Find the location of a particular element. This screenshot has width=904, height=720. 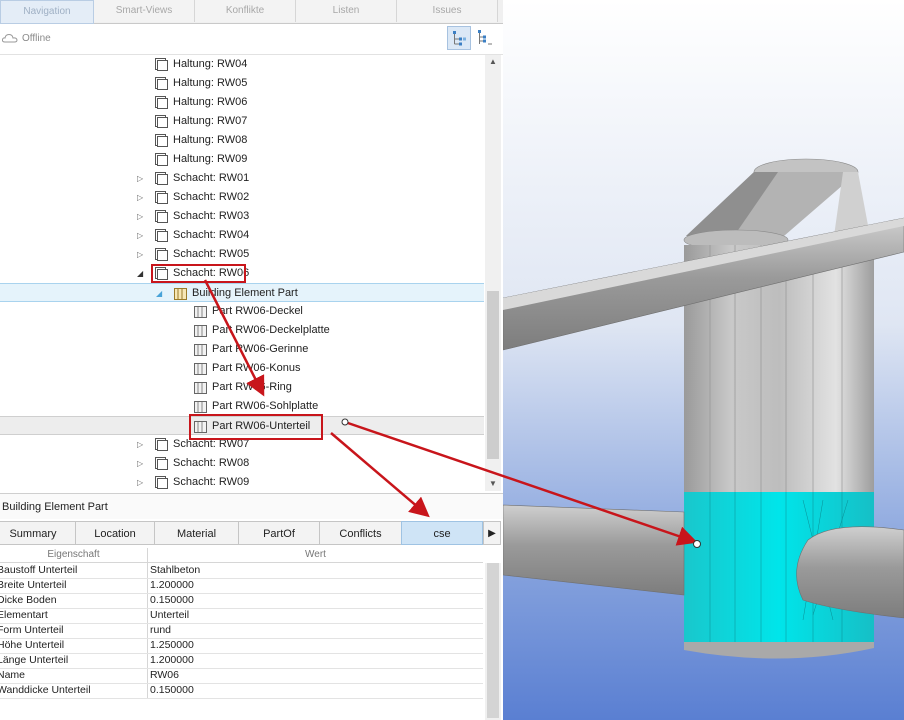

tab-navigation: Navigation is located at coordinates (47, 12).